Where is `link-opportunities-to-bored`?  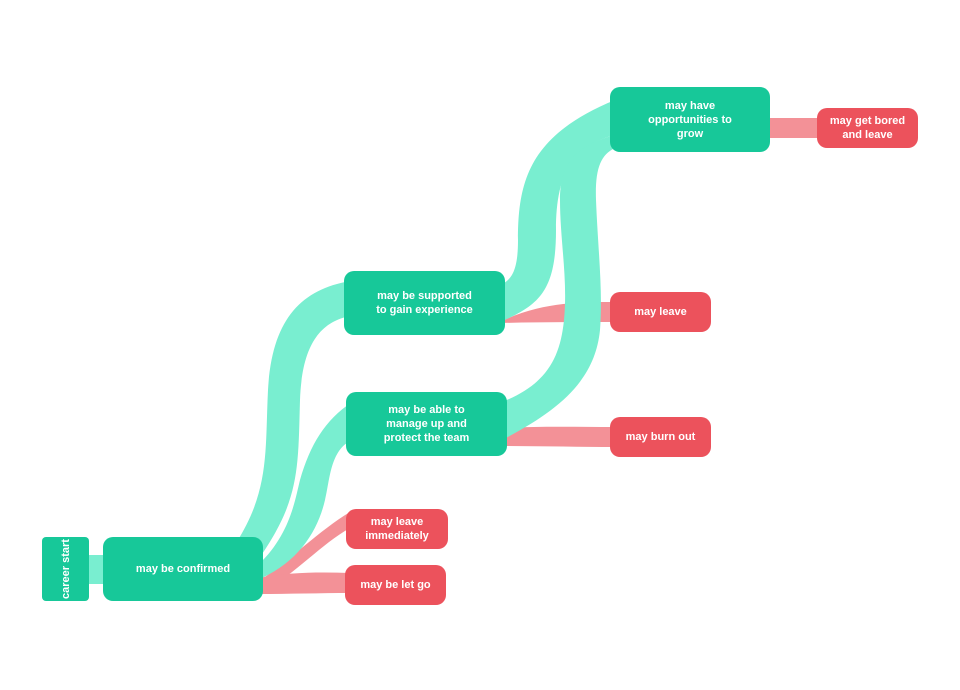
link-opportunities-to-bored is located at coordinates (793, 128).